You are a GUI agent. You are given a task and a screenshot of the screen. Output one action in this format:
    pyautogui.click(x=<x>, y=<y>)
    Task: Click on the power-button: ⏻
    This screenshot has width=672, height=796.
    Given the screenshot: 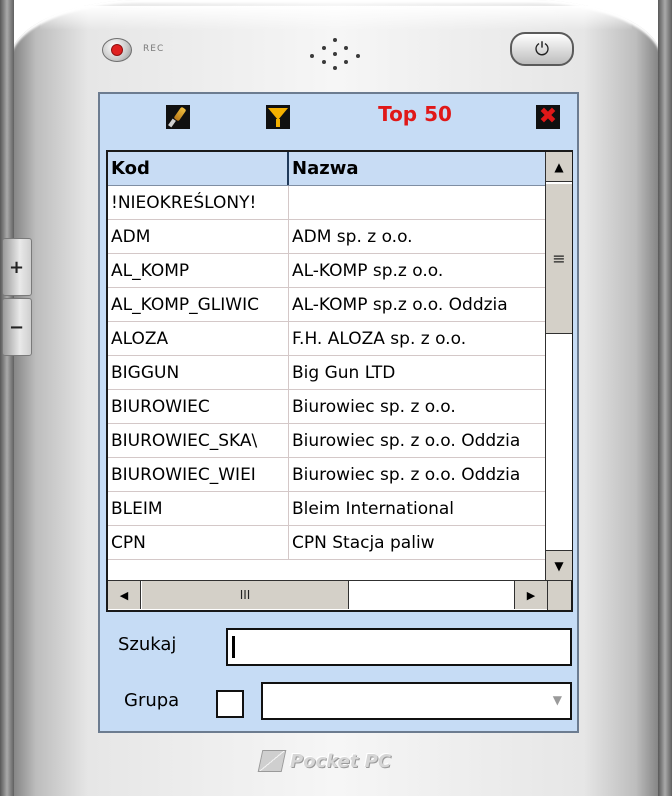 What is the action you would take?
    pyautogui.click(x=542, y=49)
    